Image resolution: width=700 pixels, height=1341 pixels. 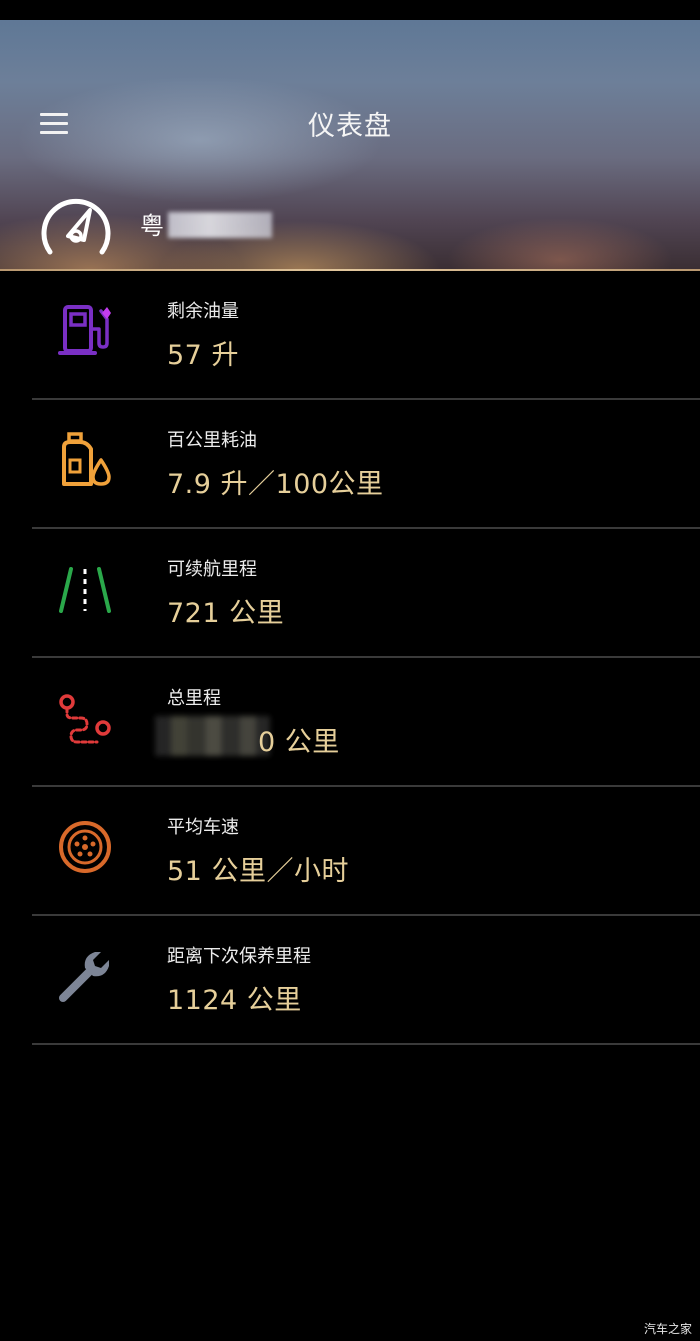 What do you see at coordinates (84, 330) in the screenshot?
I see `fuel-pump-icon` at bounding box center [84, 330].